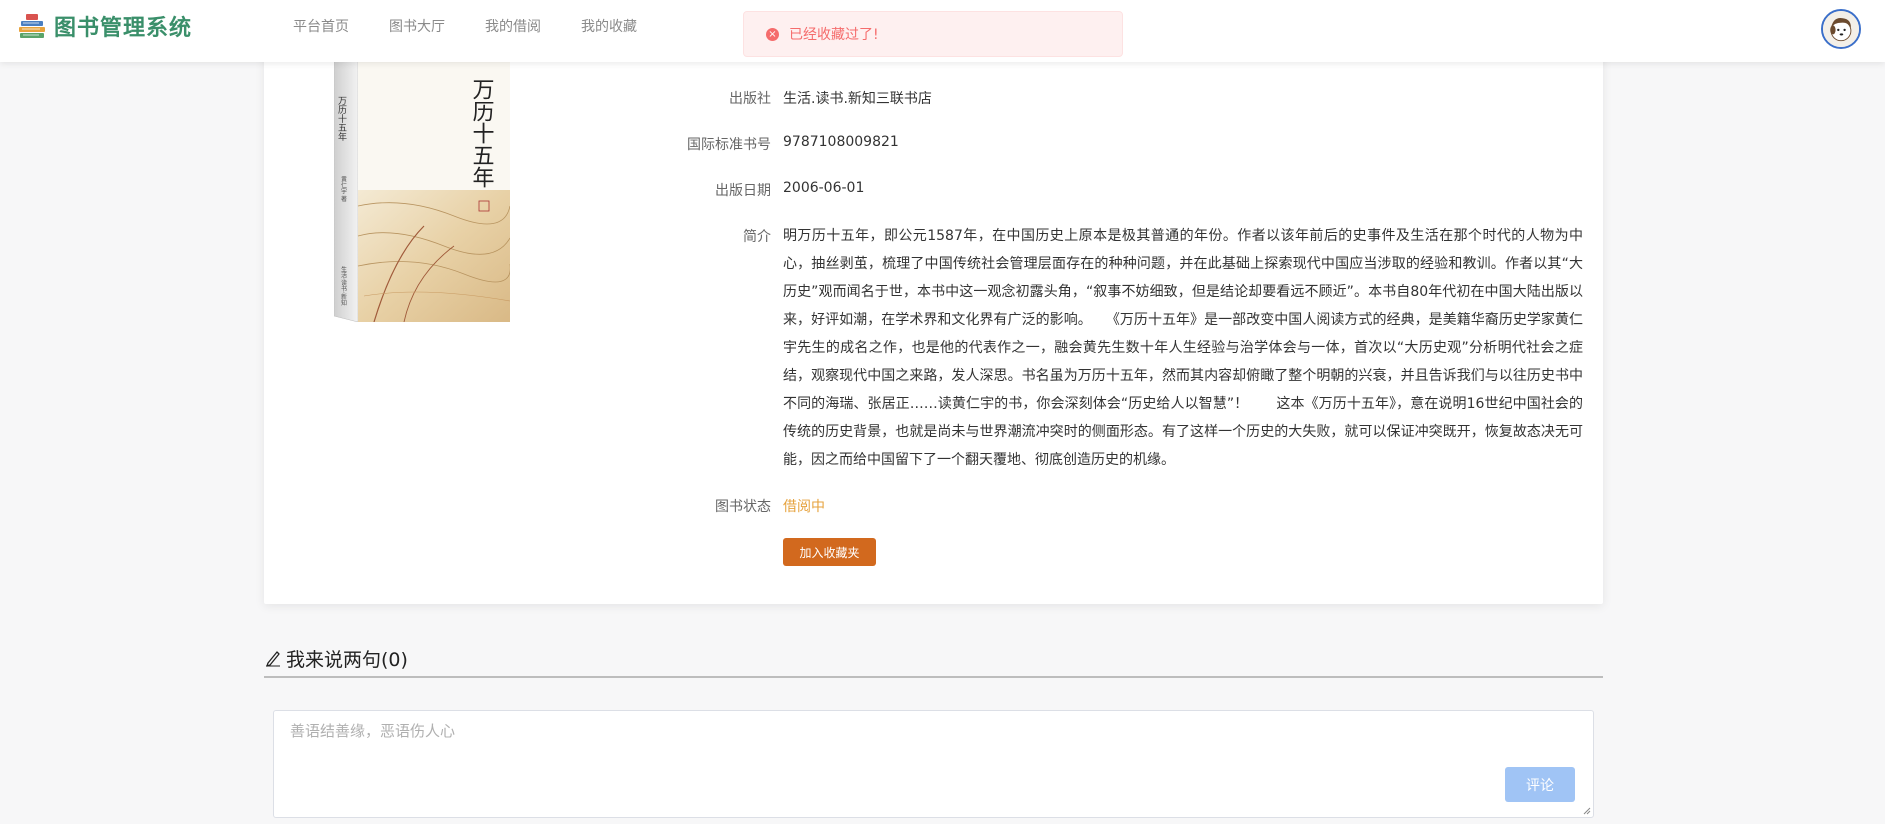  I want to click on comment-section-header: 我来说两句(0), so click(933, 659).